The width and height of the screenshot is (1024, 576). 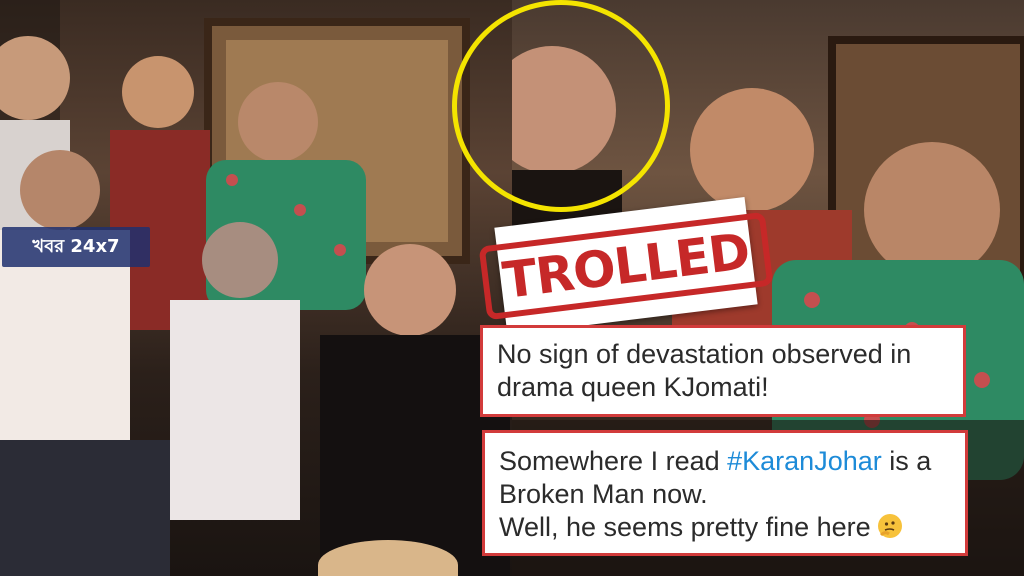 I want to click on tweet-text-line: Well, he seems pretty fine here, so click(x=725, y=527).